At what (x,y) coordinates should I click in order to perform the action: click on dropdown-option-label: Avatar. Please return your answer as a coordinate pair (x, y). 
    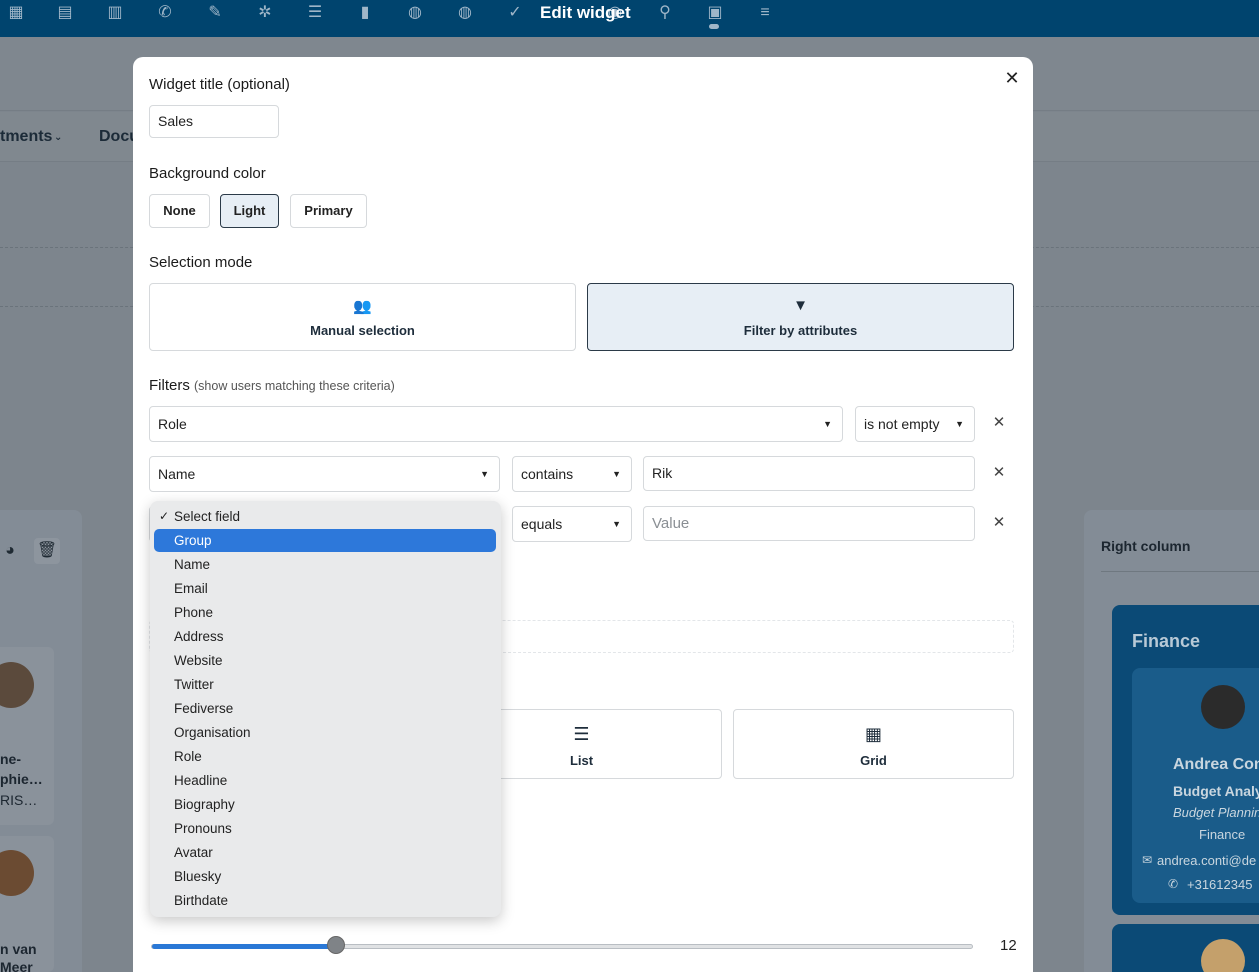
    Looking at the image, I should click on (193, 852).